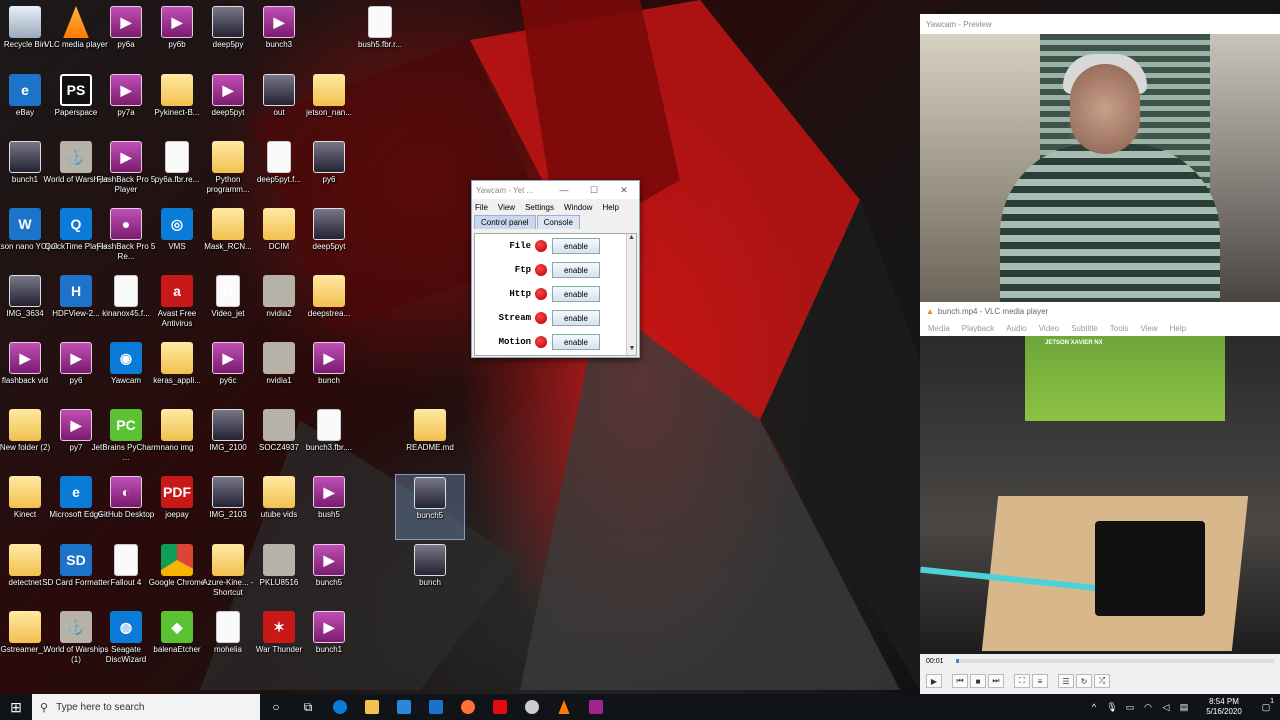 Image resolution: width=1280 pixels, height=720 pixels. Describe the element at coordinates (500, 707) in the screenshot. I see `netflix-icon` at that location.